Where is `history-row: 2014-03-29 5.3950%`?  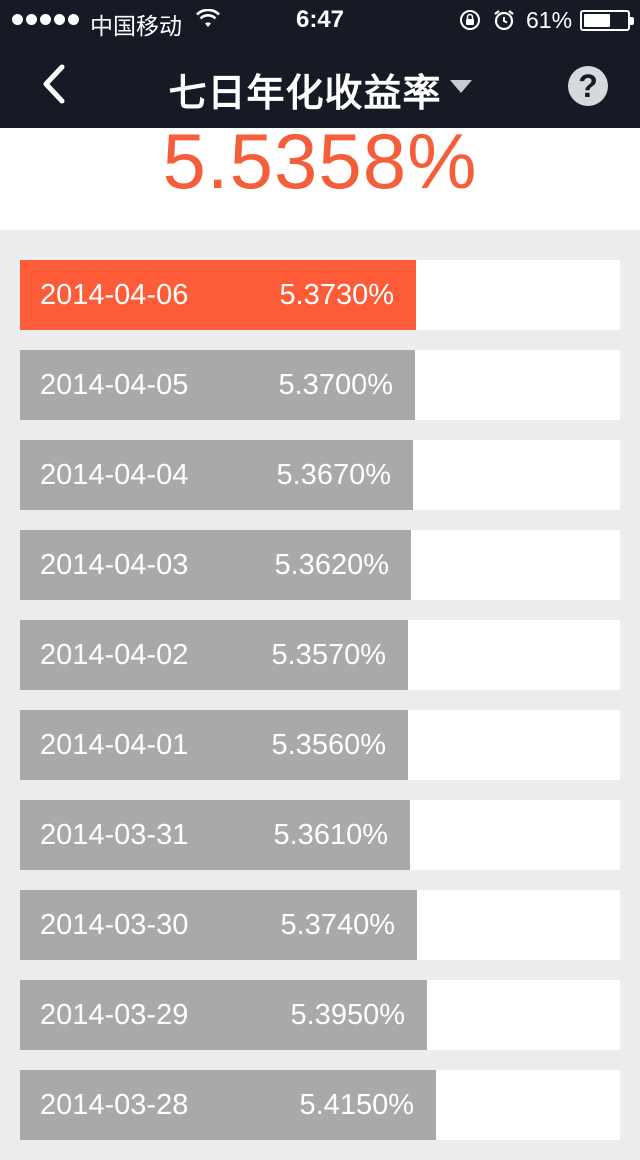 history-row: 2014-03-29 5.3950% is located at coordinates (320, 1015).